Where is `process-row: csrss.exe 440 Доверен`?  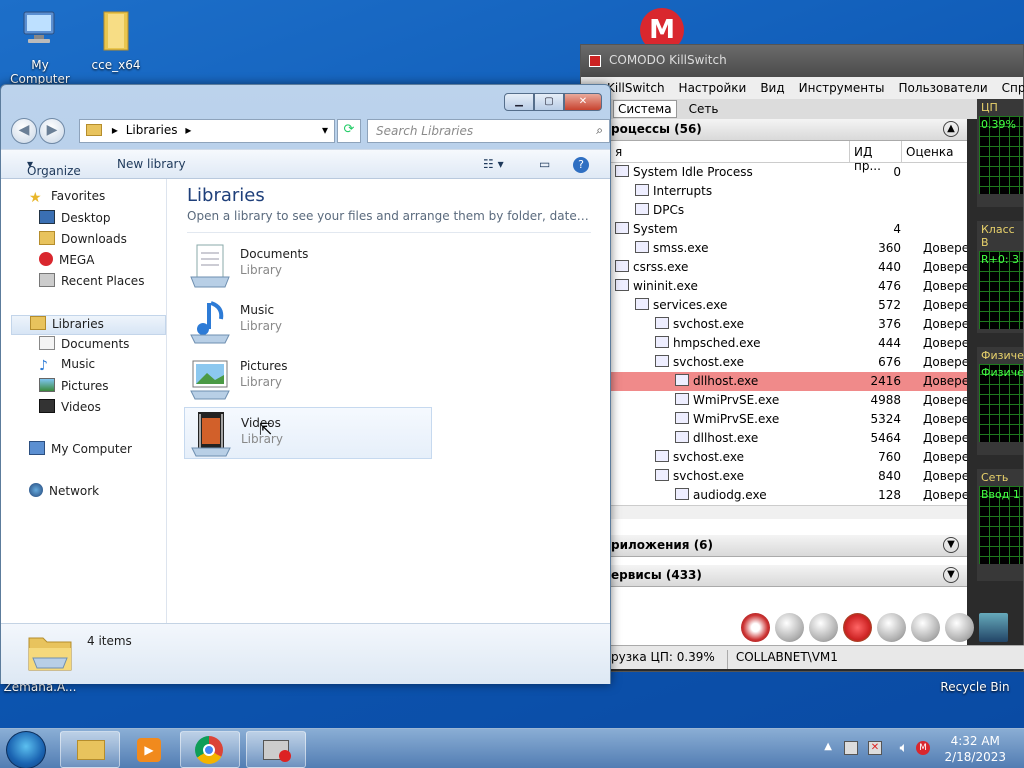
process-row: csrss.exe 440 Доверен is located at coordinates (789, 267).